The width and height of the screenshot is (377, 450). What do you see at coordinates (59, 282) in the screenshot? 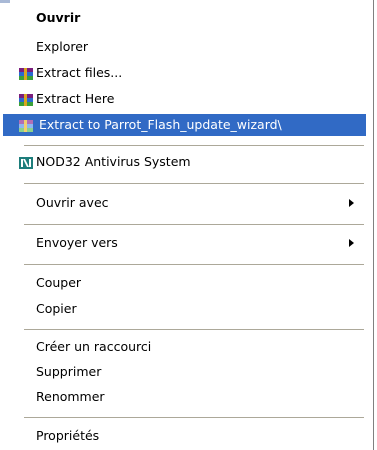
I see `menu-item-label: Couper` at bounding box center [59, 282].